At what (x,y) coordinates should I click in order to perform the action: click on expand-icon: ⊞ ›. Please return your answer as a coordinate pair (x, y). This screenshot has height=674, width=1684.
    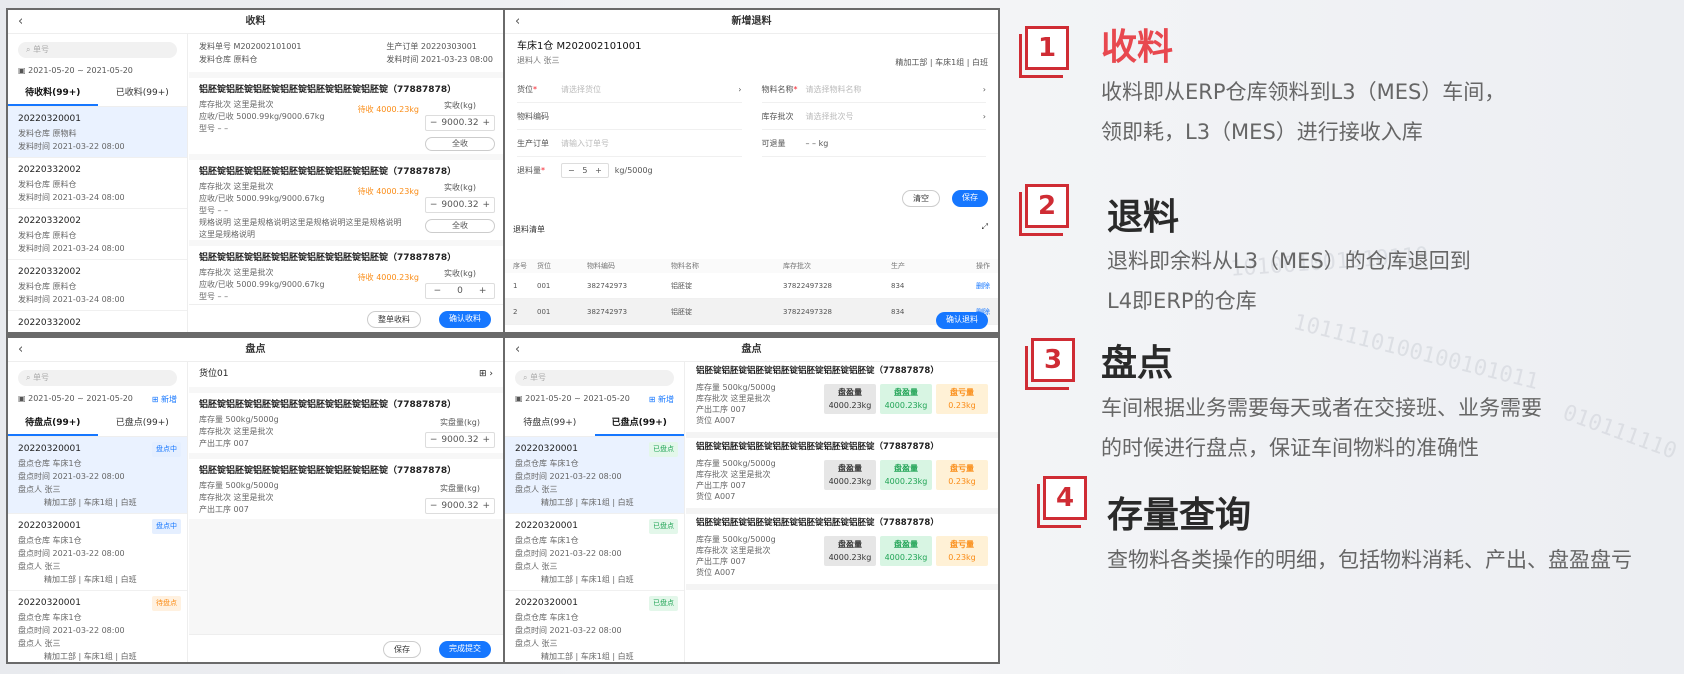
    Looking at the image, I should click on (486, 374).